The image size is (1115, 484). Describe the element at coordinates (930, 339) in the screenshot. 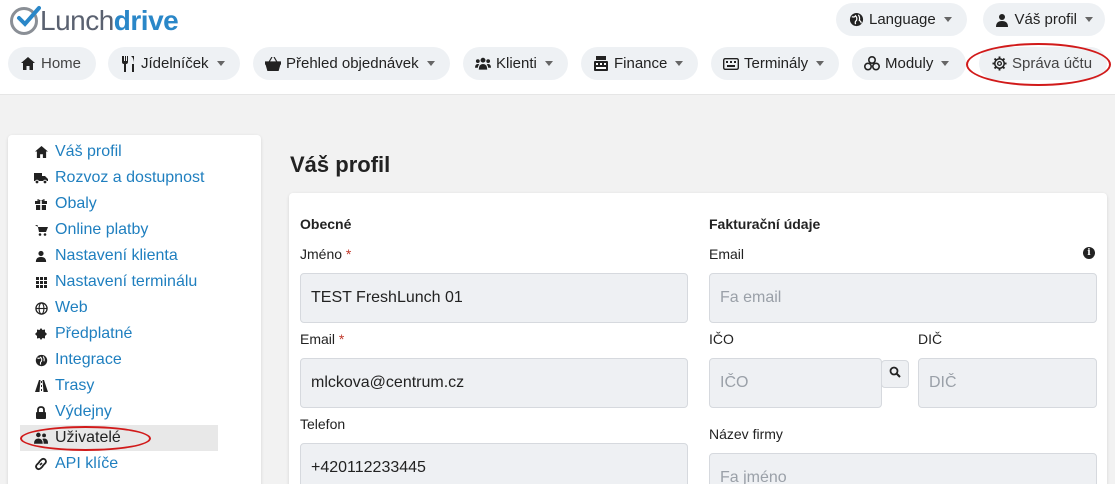

I see `dic-label: DIČ` at that location.